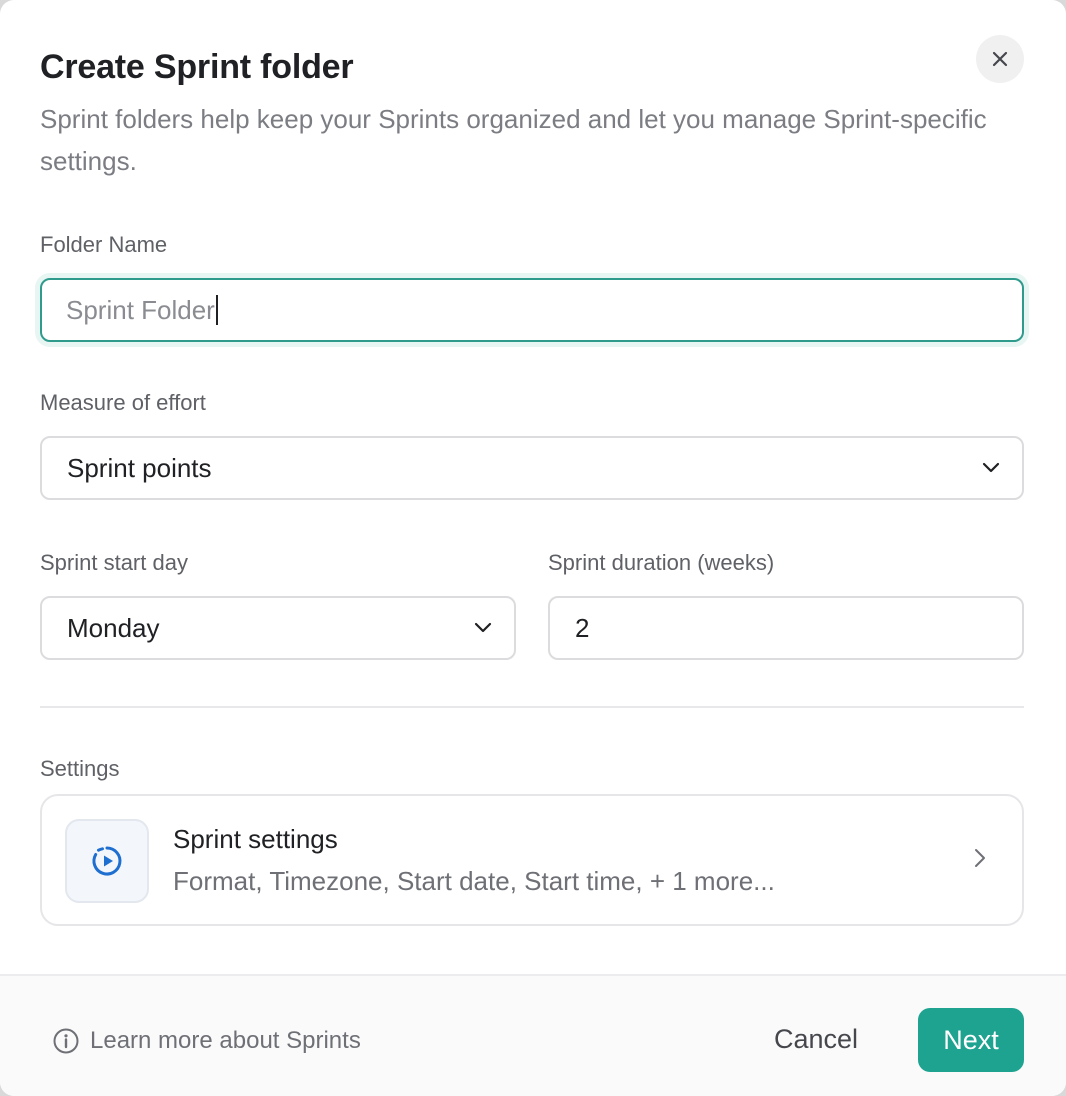 The height and width of the screenshot is (1096, 1066). What do you see at coordinates (582, 627) in the screenshot?
I see `sprint-duration-value: 2` at bounding box center [582, 627].